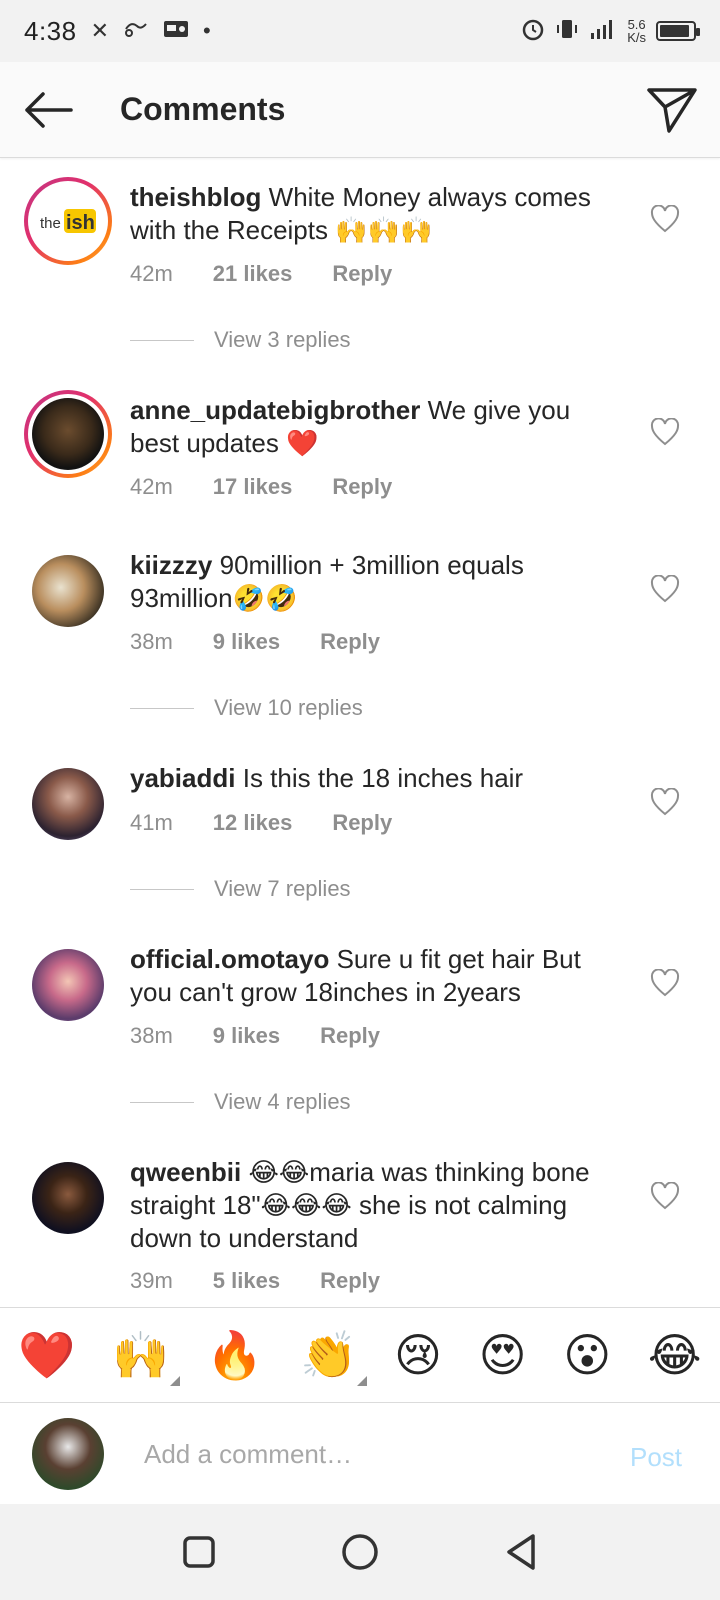 Image resolution: width=720 pixels, height=1600 pixels. I want to click on view-replies-button: View 7 replies, so click(240, 889).